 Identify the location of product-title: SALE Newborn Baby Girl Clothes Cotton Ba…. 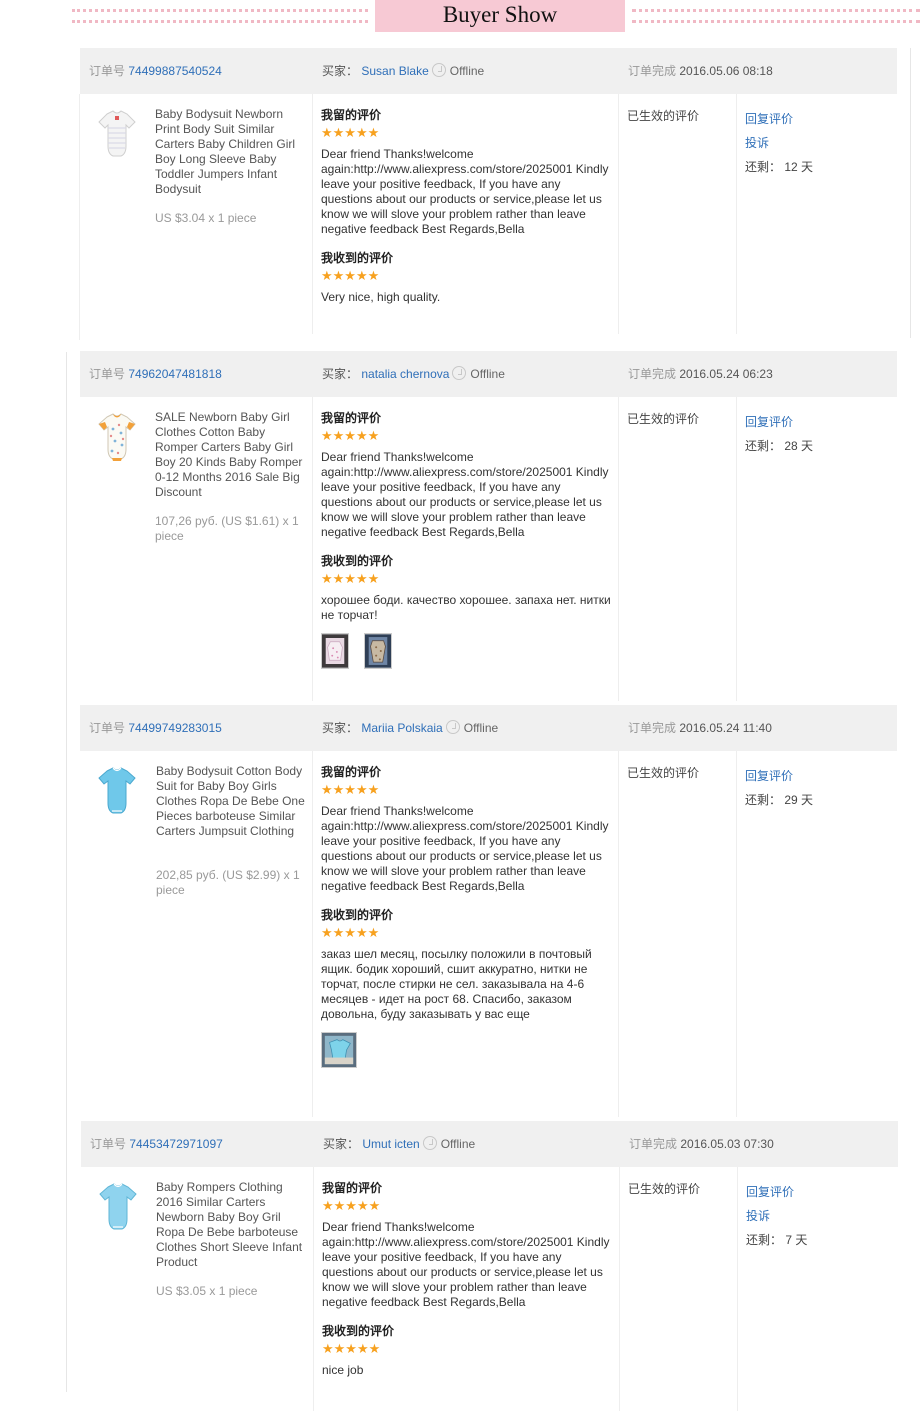
(230, 455).